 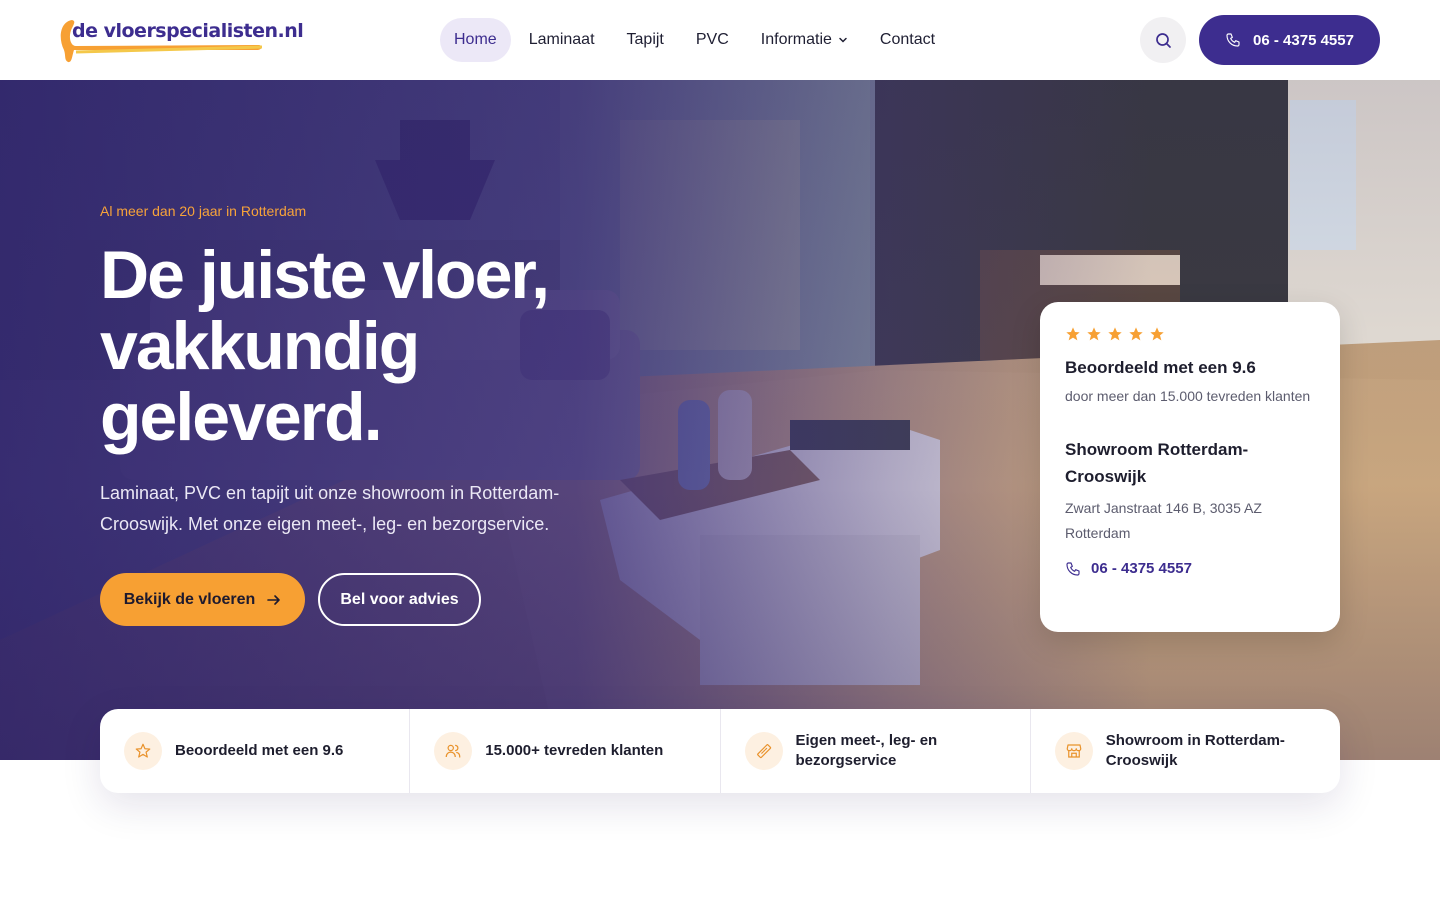 I want to click on ruler-icon, so click(x=763, y=751).